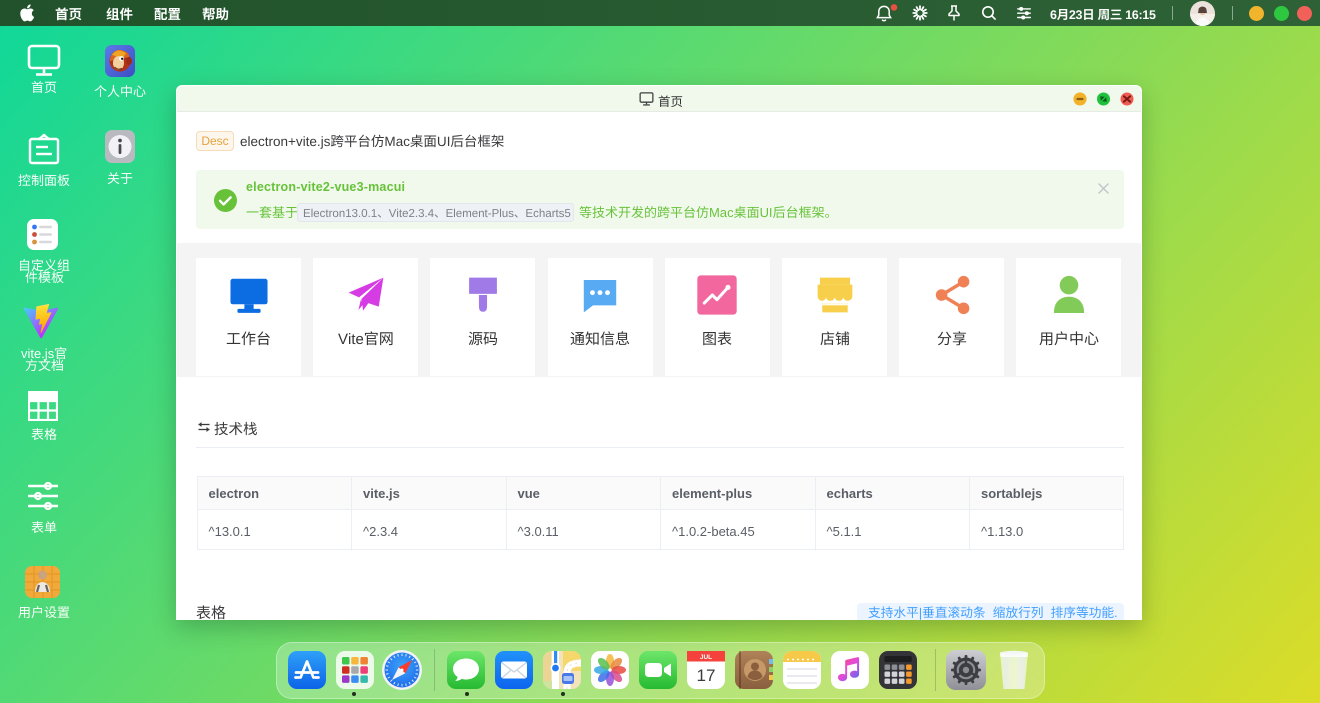 Image resolution: width=1320 pixels, height=703 pixels. Describe the element at coordinates (705, 657) in the screenshot. I see `svg-text: JUL` at that location.